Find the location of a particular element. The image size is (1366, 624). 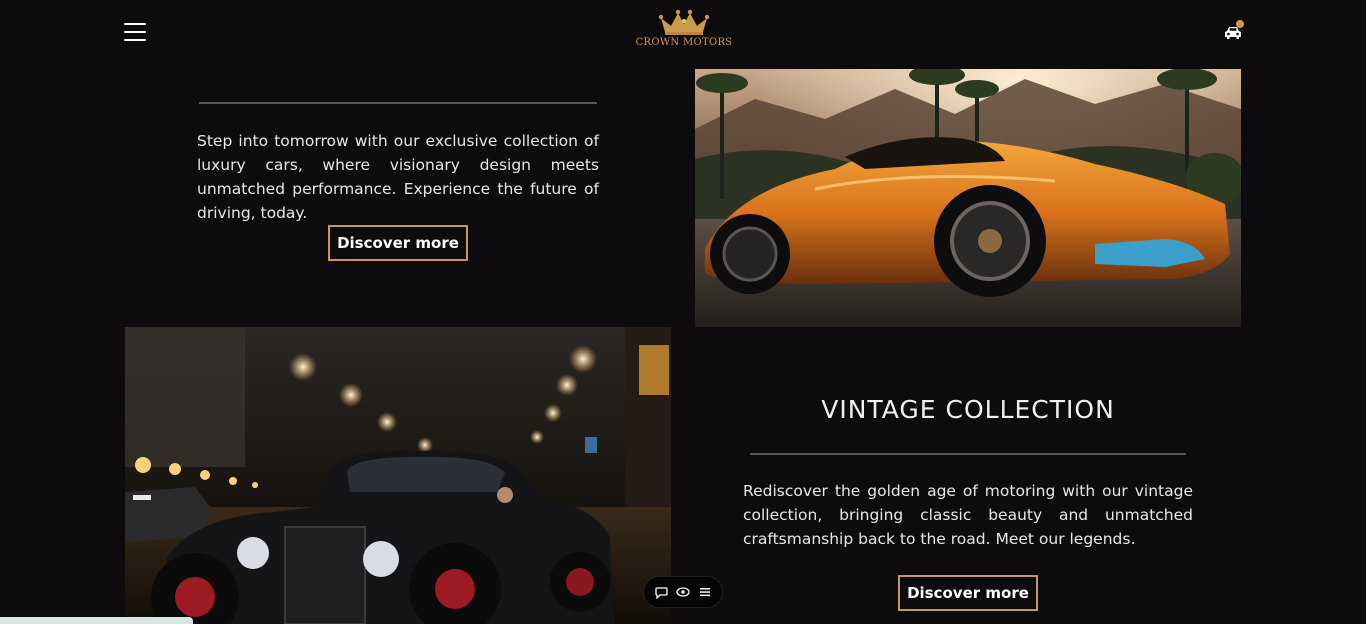

browser-status-bar is located at coordinates (96, 620).